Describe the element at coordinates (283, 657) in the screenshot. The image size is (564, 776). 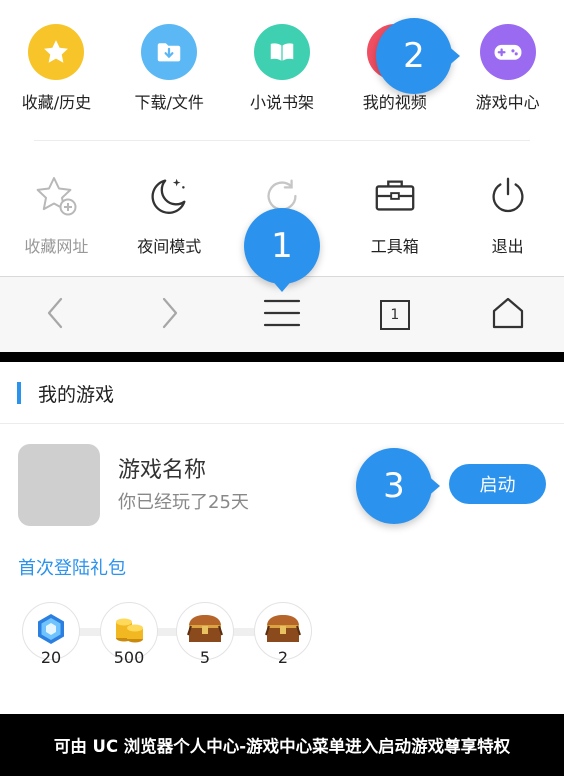
I see `reward-count: 2` at that location.